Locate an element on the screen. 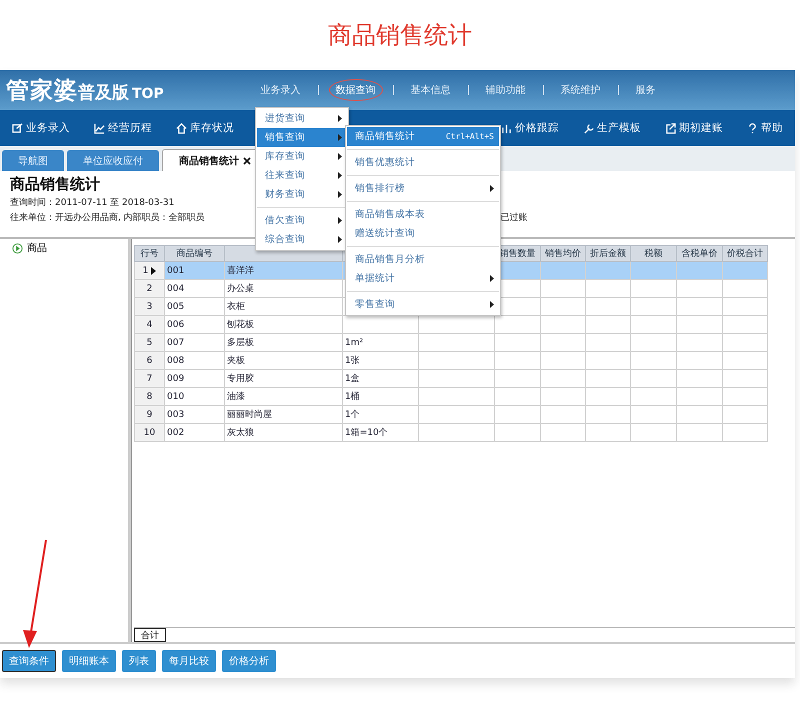 The width and height of the screenshot is (800, 711). filter-text: 往来单位：开远办公用品商, 内部职员：全部职员 is located at coordinates (107, 218).